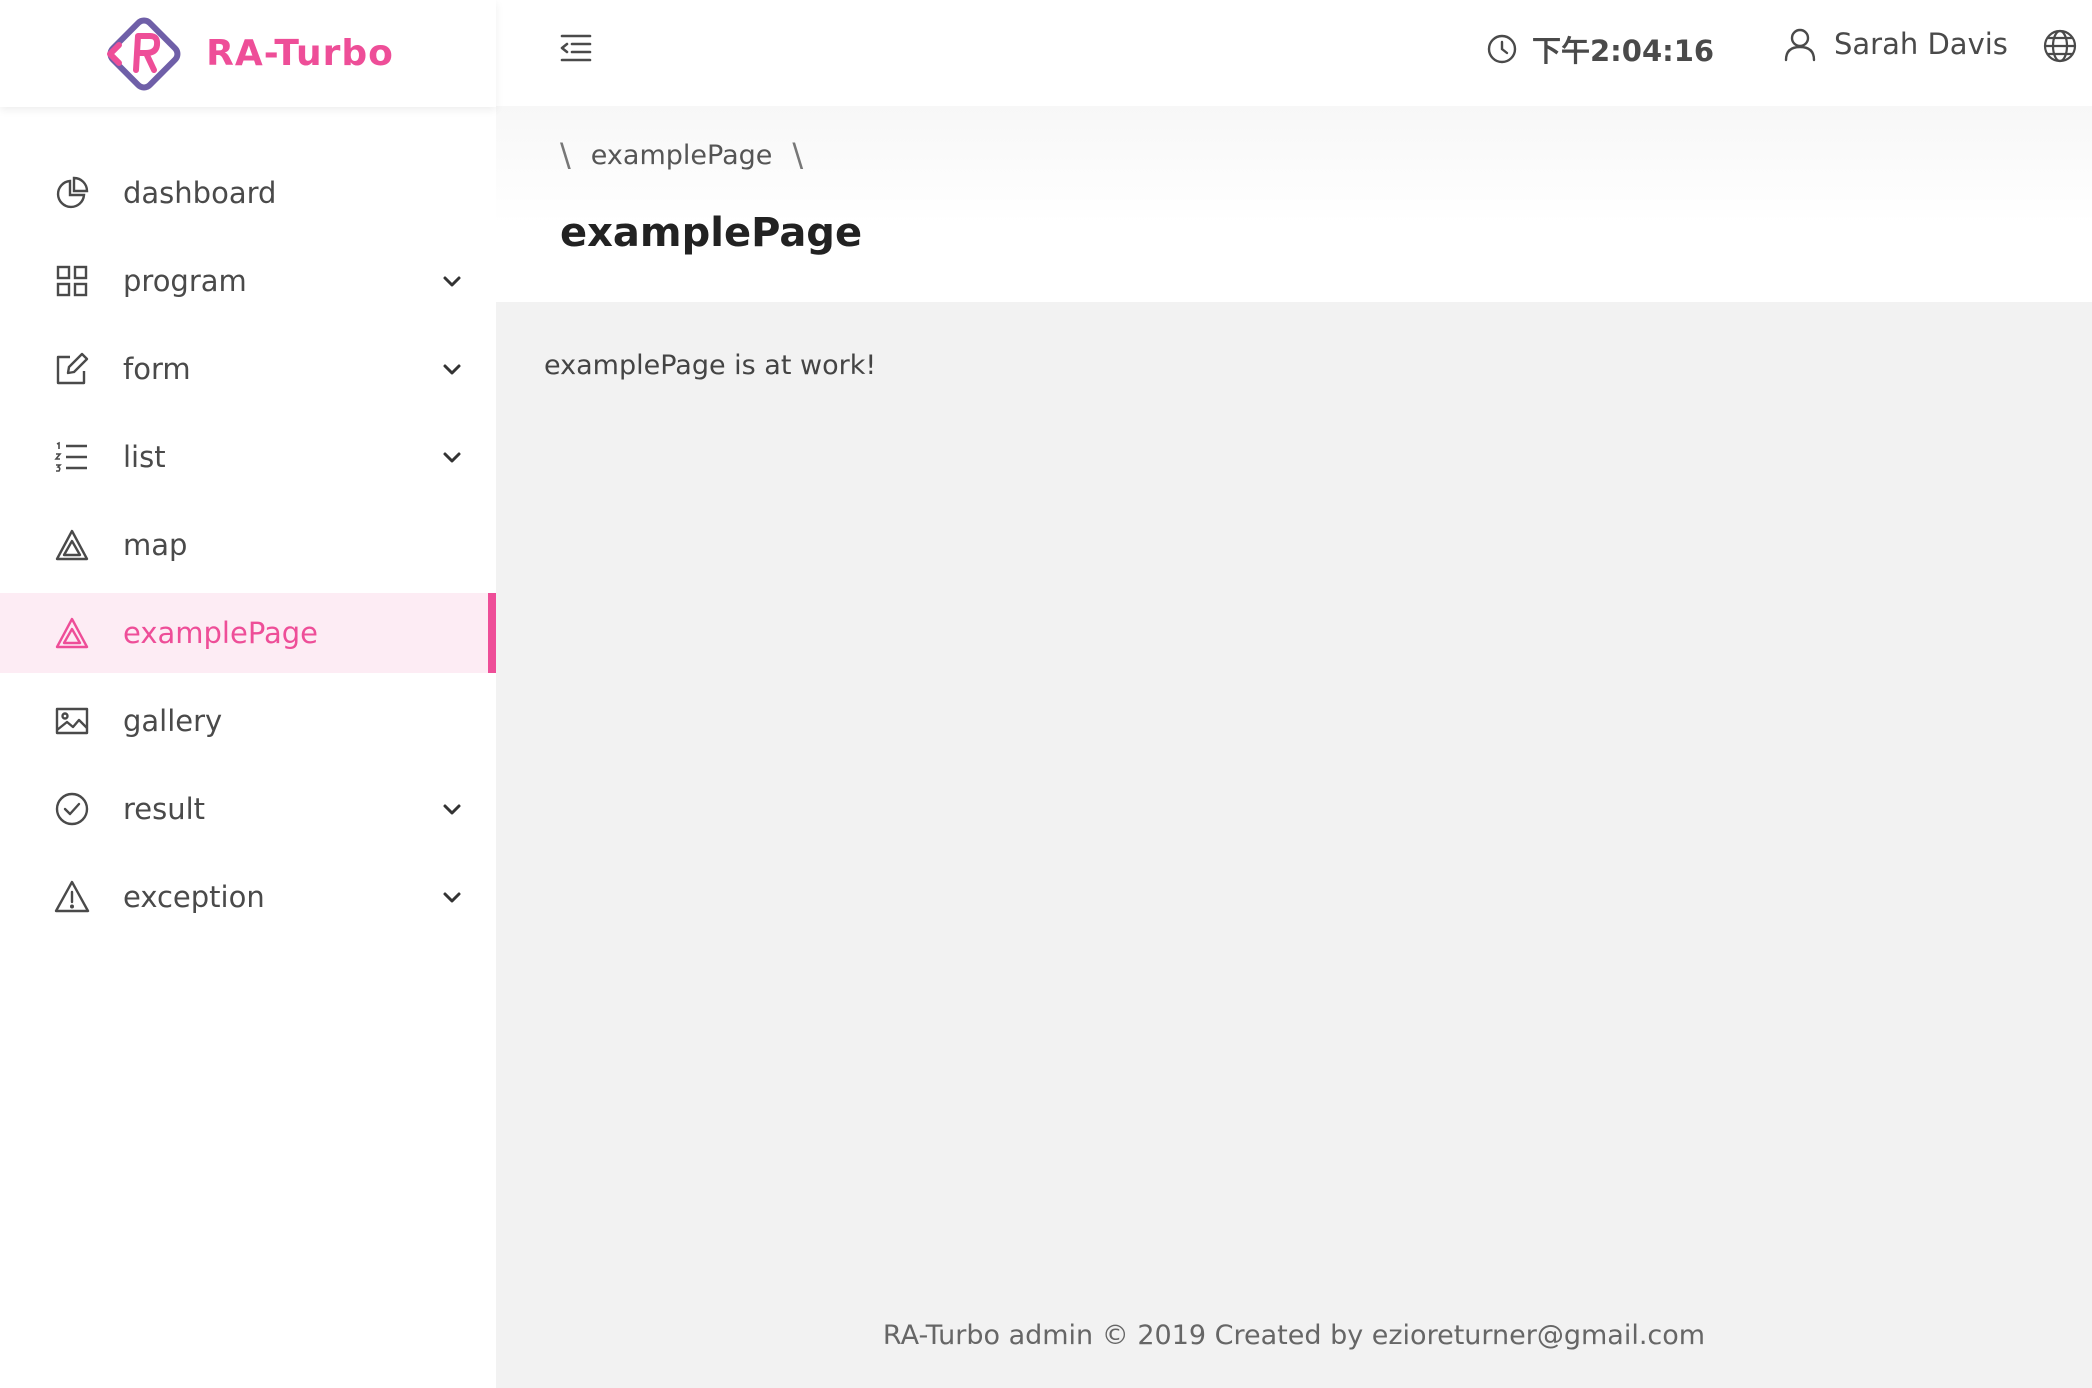 The height and width of the screenshot is (1388, 2092). What do you see at coordinates (144, 53) in the screenshot?
I see `ra-turbo-logo-icon` at bounding box center [144, 53].